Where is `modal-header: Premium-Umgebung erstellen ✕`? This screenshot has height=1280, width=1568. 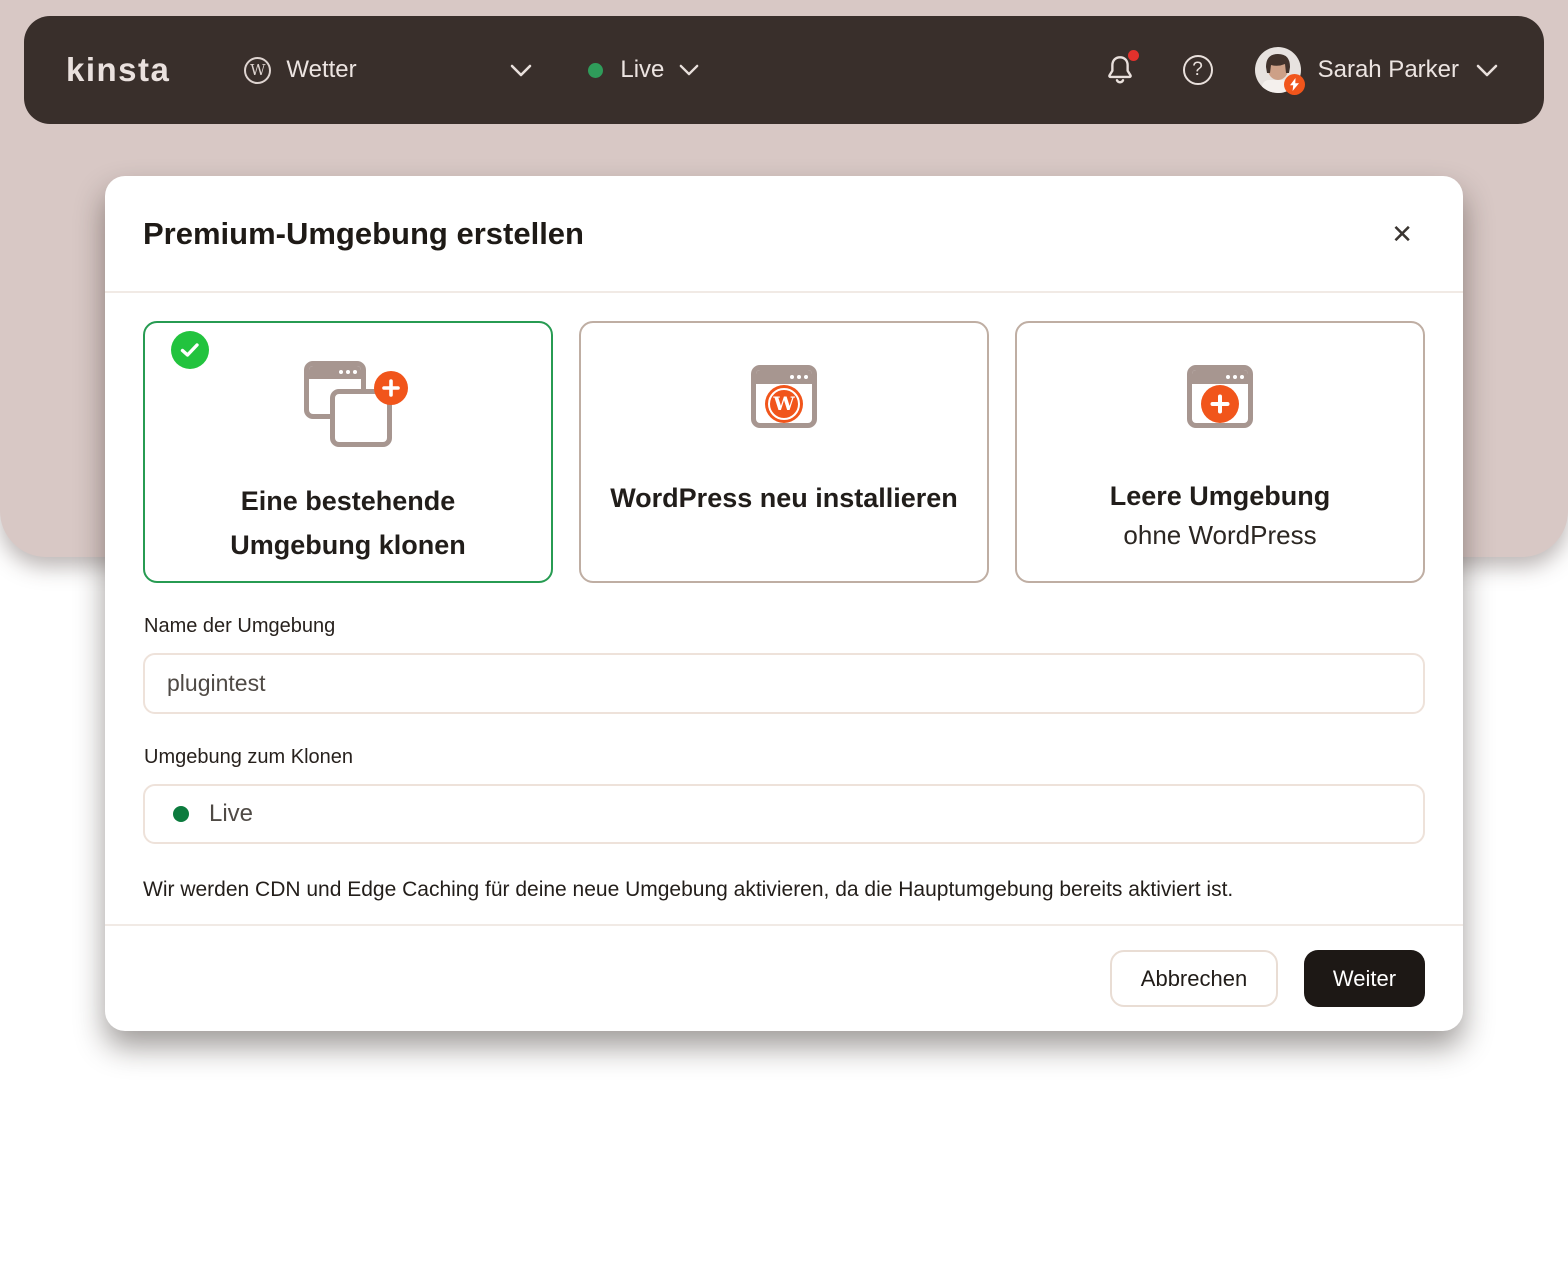 modal-header: Premium-Umgebung erstellen ✕ is located at coordinates (784, 234).